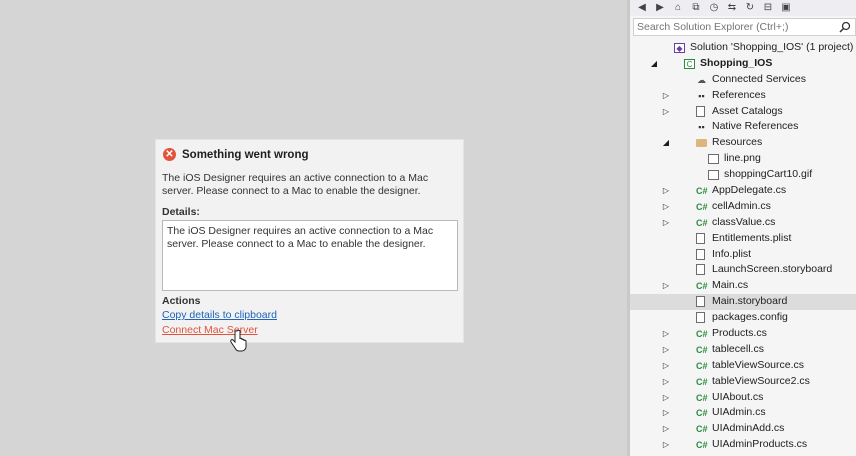 The height and width of the screenshot is (456, 856). I want to click on tree-item: ▪▪ Native References, so click(743, 127).